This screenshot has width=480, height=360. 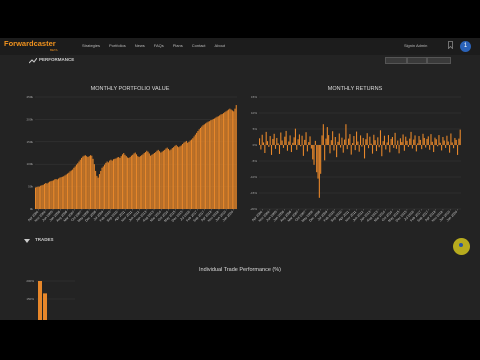 I want to click on nav-item-strategies: Strategies, so click(x=91, y=46).